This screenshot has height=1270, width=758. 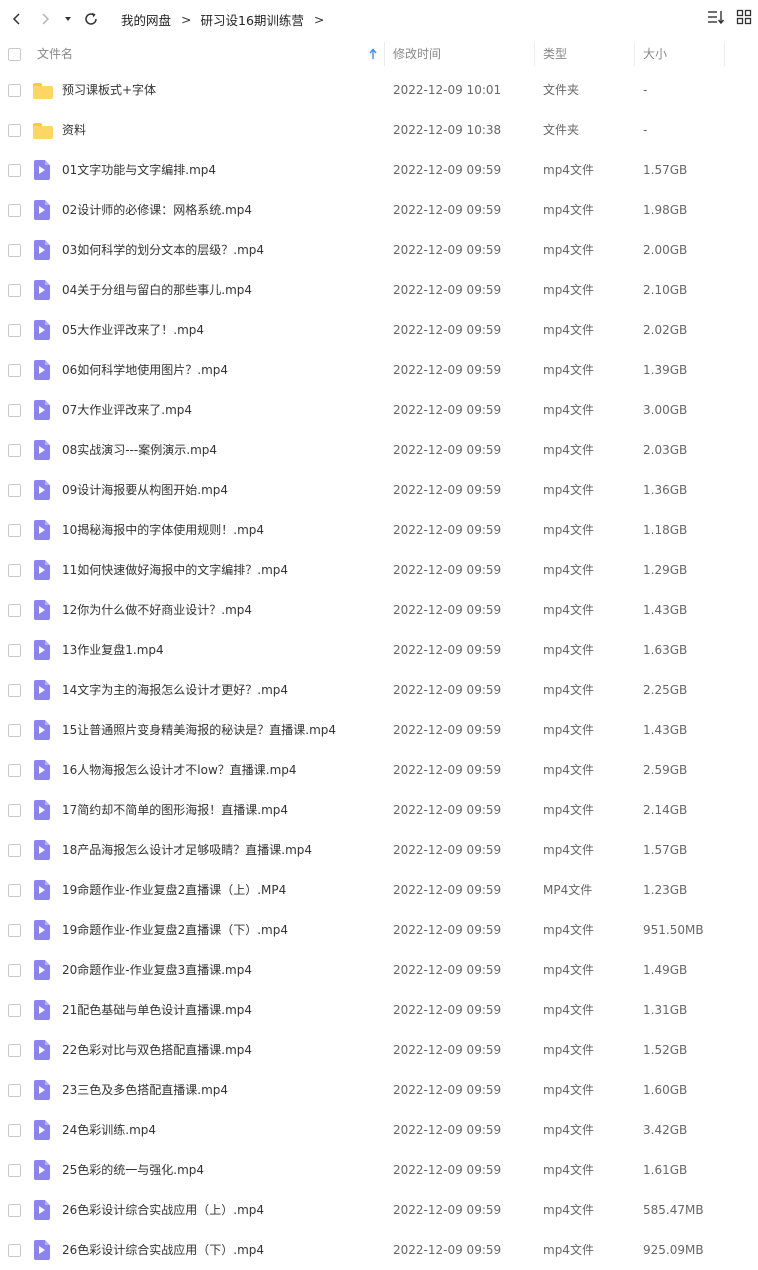 I want to click on forward-button, so click(x=45, y=19).